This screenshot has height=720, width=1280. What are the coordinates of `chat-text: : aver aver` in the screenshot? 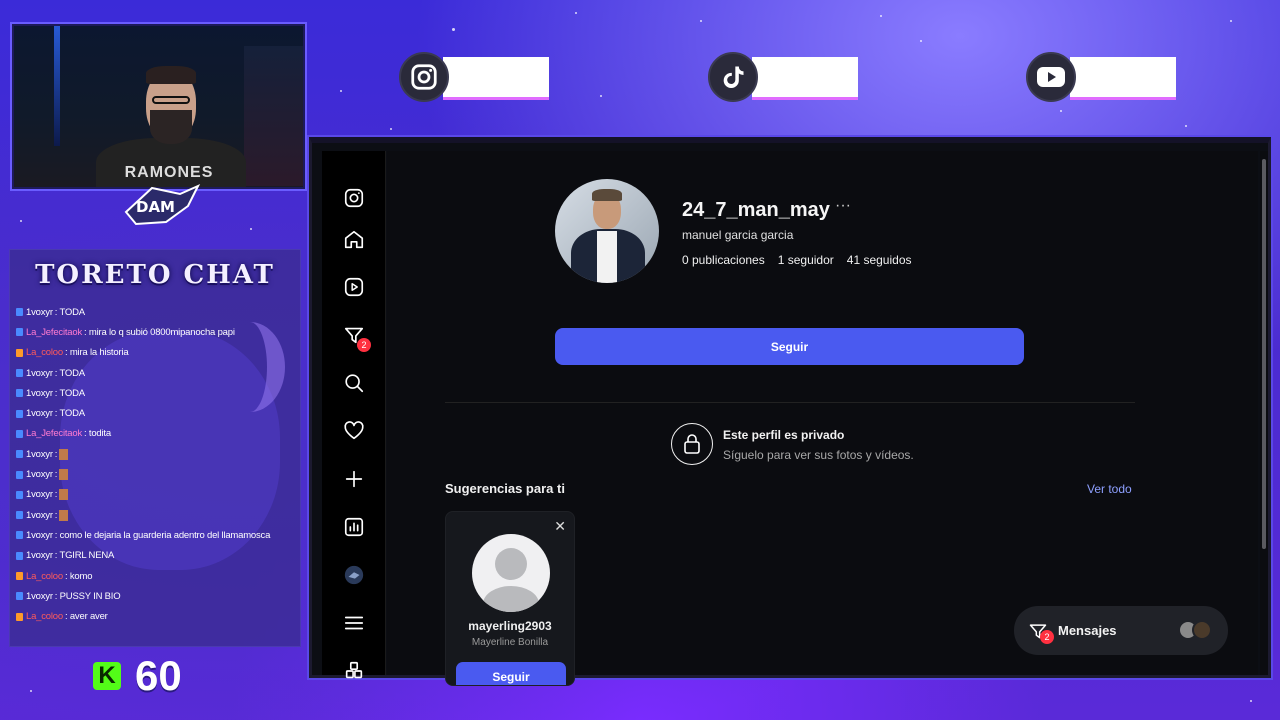 It's located at (86, 617).